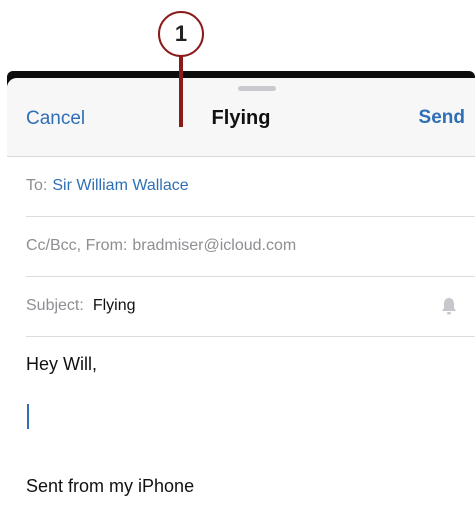 The width and height of the screenshot is (475, 517). Describe the element at coordinates (55, 305) in the screenshot. I see `subject-label: Subject:` at that location.